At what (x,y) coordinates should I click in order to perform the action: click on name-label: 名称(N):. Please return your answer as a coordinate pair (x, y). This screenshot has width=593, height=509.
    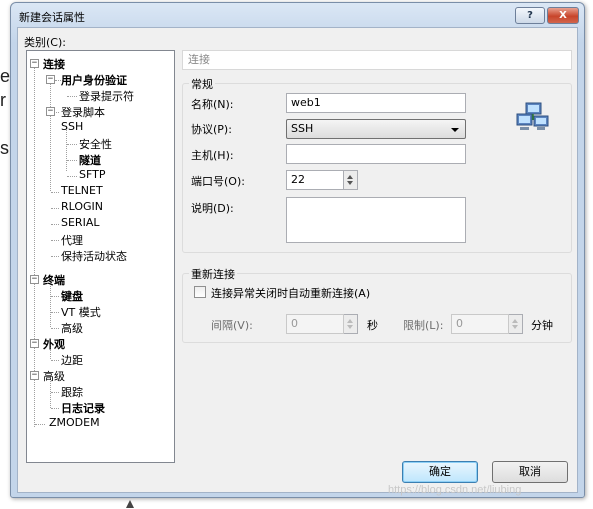
    Looking at the image, I should click on (212, 104).